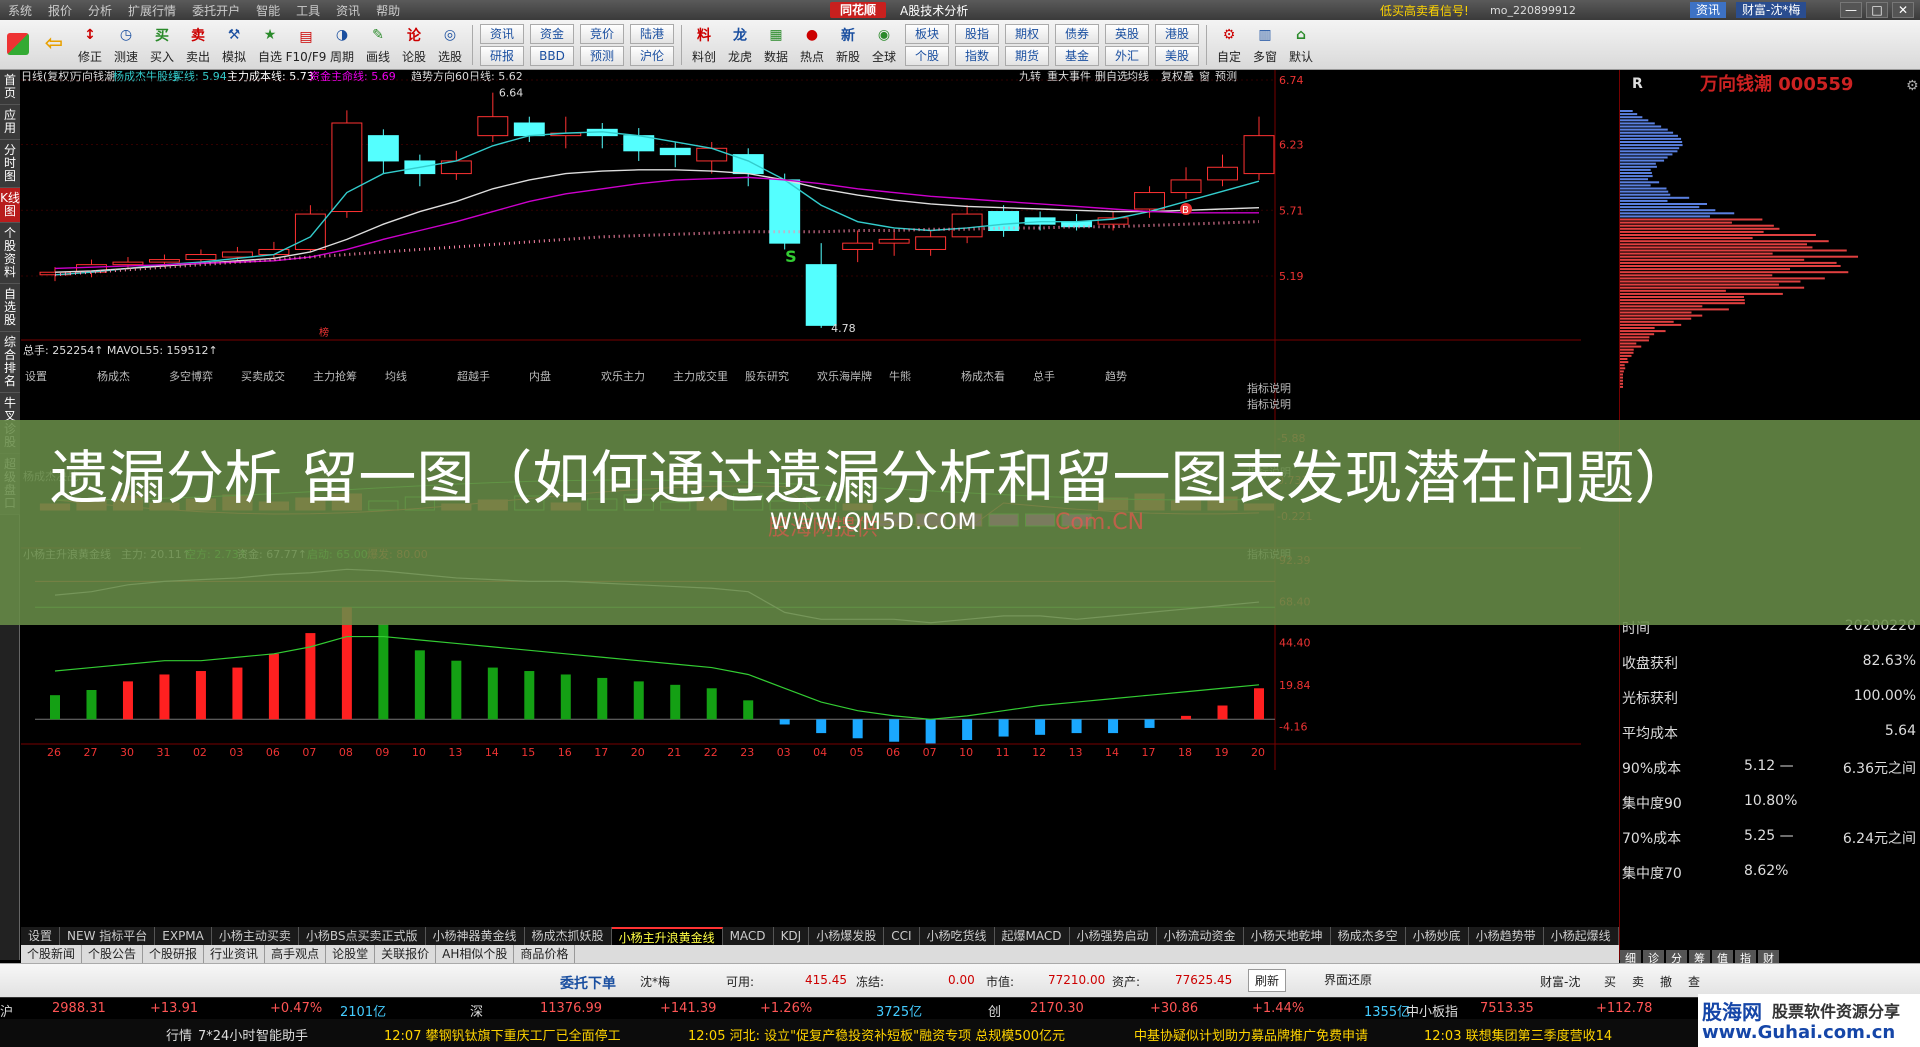 This screenshot has height=1047, width=1920. I want to click on menu-trade: 委托开户, so click(216, 10).